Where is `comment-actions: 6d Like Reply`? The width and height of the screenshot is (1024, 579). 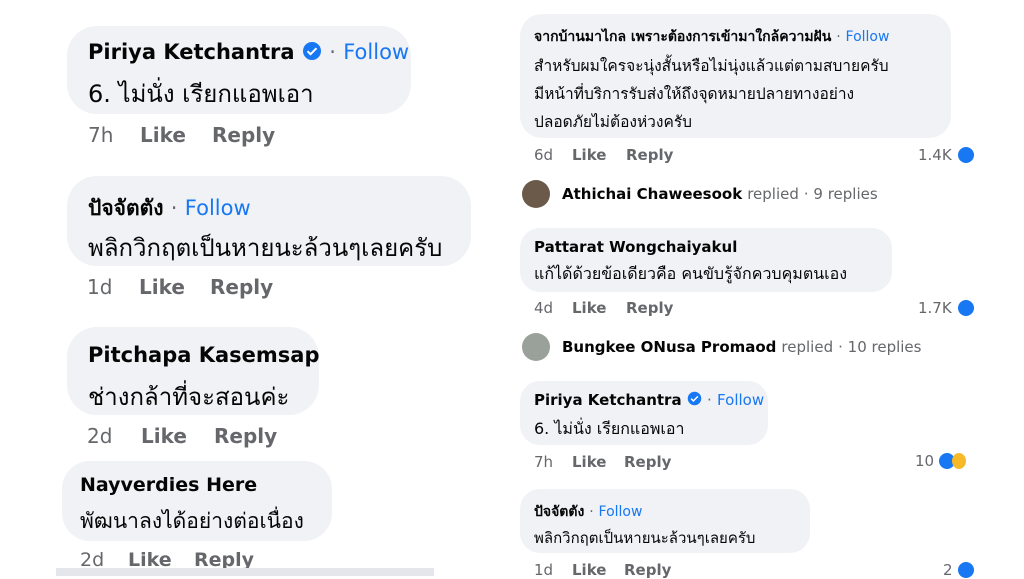 comment-actions: 6d Like Reply is located at coordinates (603, 155).